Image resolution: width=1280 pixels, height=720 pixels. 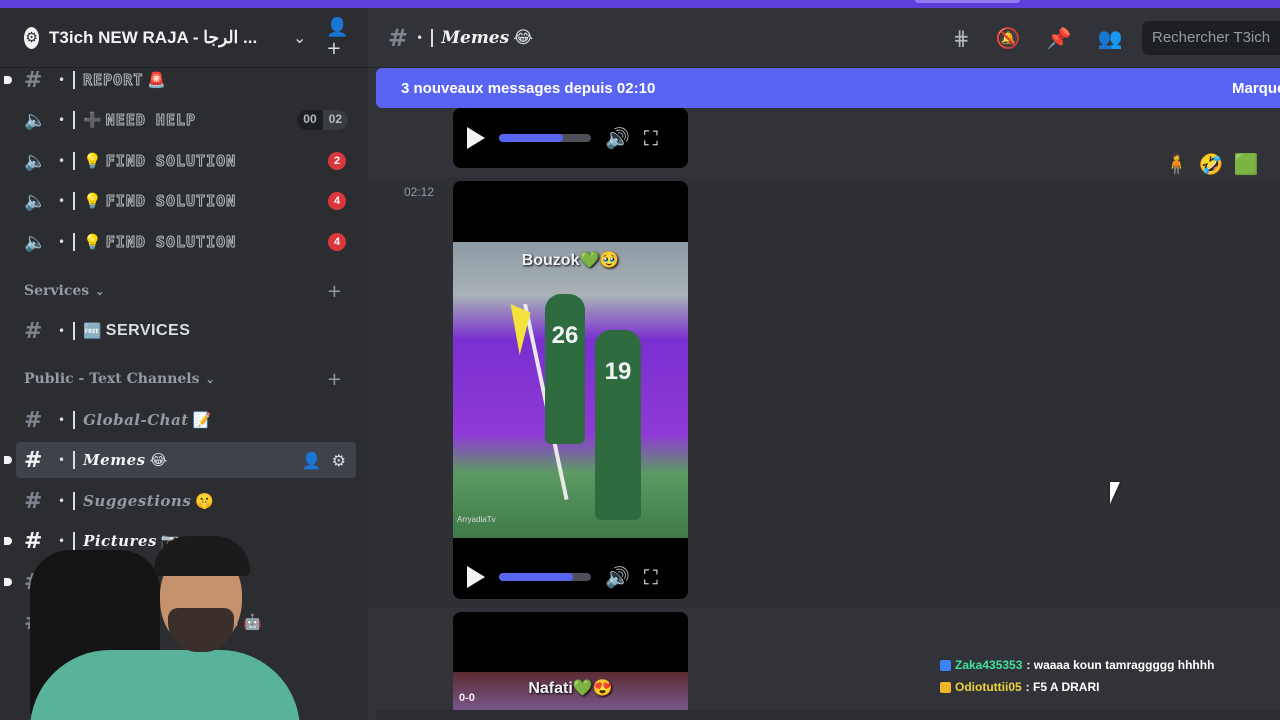 I want to click on free-emoji: 🆓, so click(x=92, y=331).